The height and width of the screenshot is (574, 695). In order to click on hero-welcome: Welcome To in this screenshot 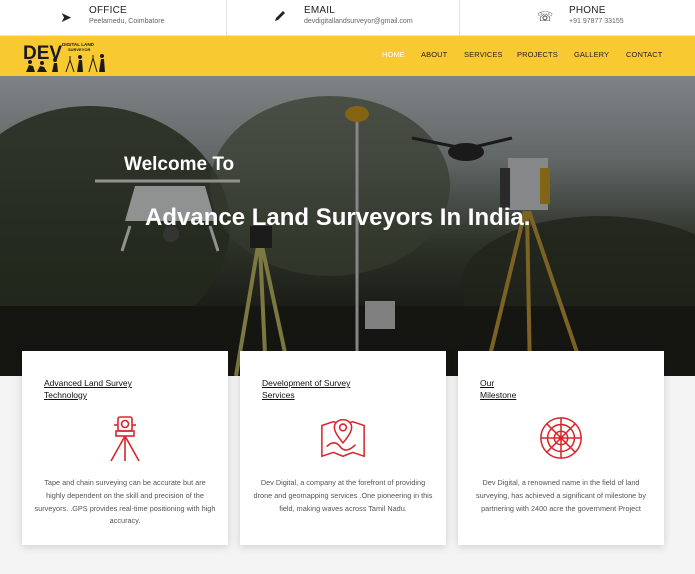, I will do `click(179, 164)`.